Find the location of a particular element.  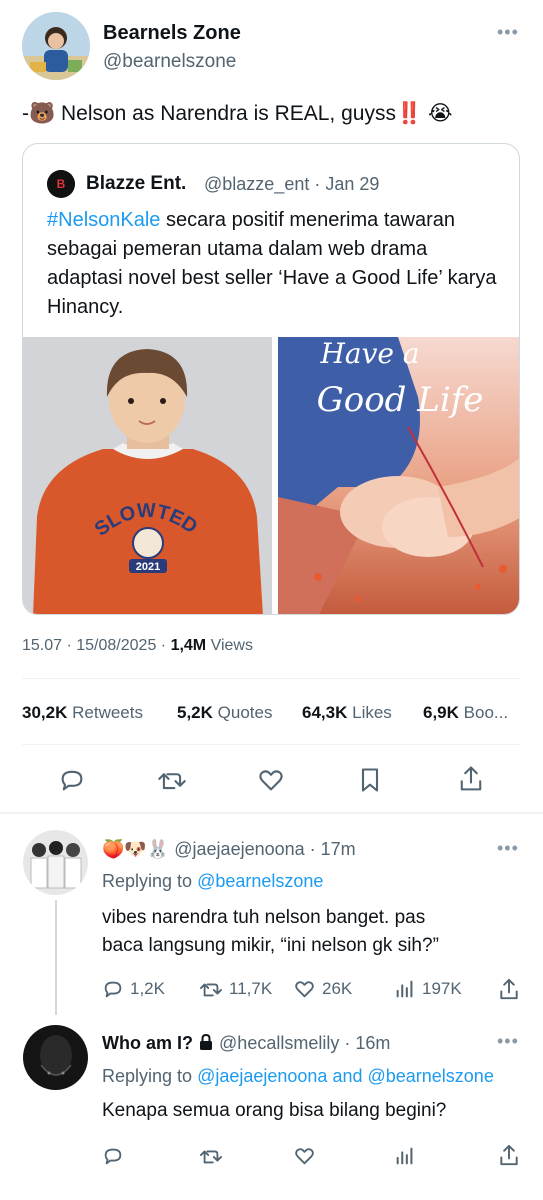

photo-book-cover: Have a Good Life is located at coordinates (398, 475).